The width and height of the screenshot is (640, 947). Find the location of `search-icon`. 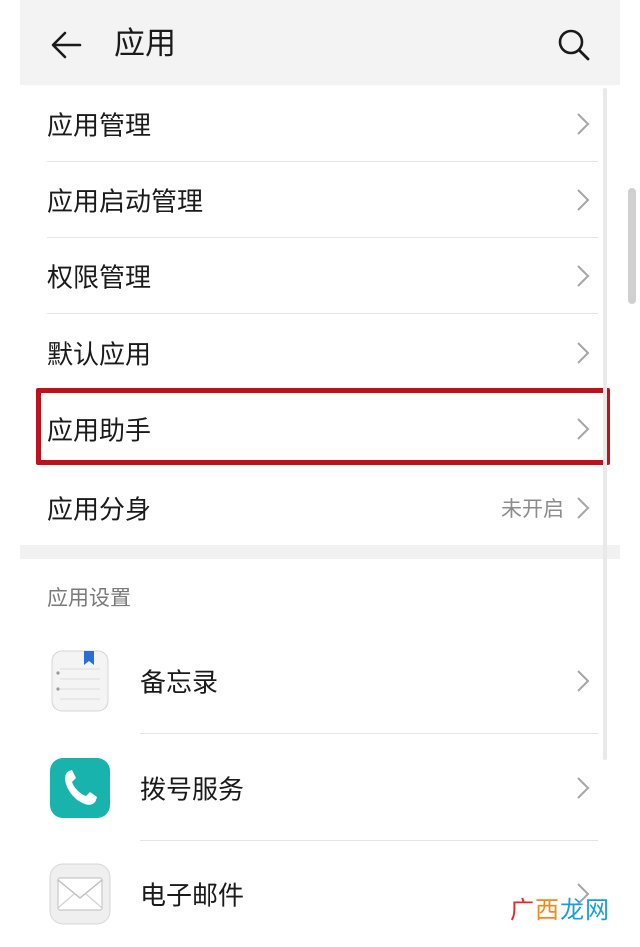

search-icon is located at coordinates (574, 45).